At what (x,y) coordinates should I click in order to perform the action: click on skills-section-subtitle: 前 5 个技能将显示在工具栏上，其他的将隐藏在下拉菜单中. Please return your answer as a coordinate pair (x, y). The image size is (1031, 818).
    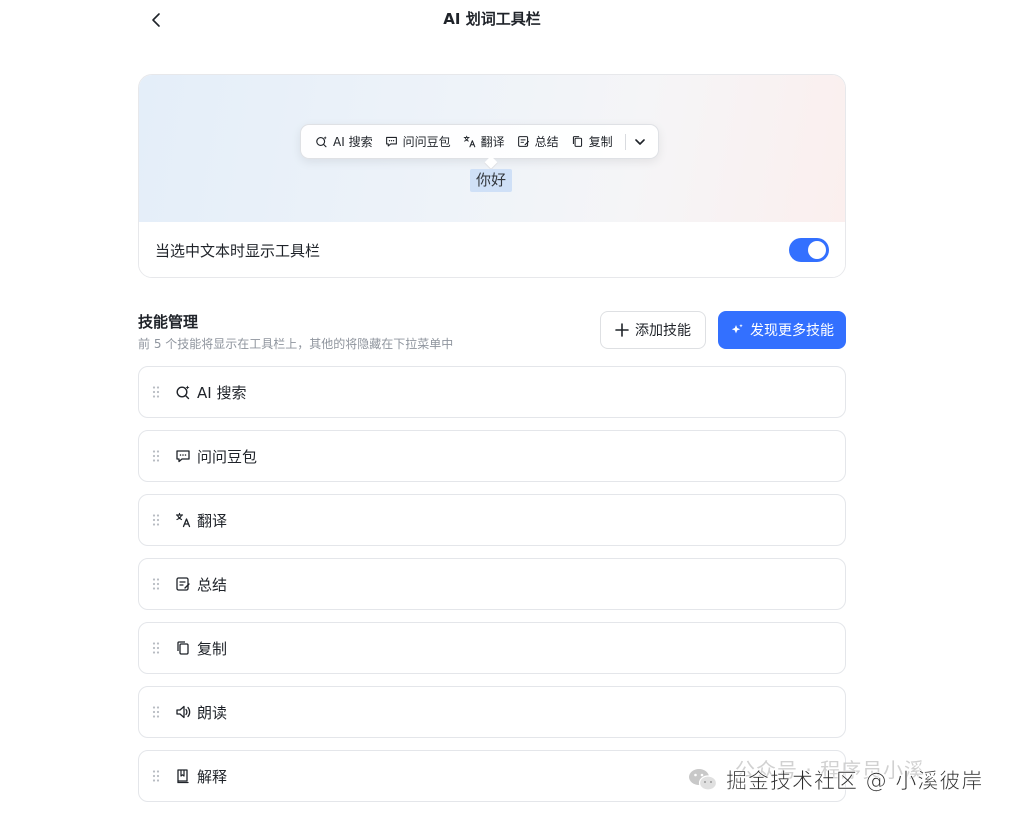
    Looking at the image, I should click on (296, 344).